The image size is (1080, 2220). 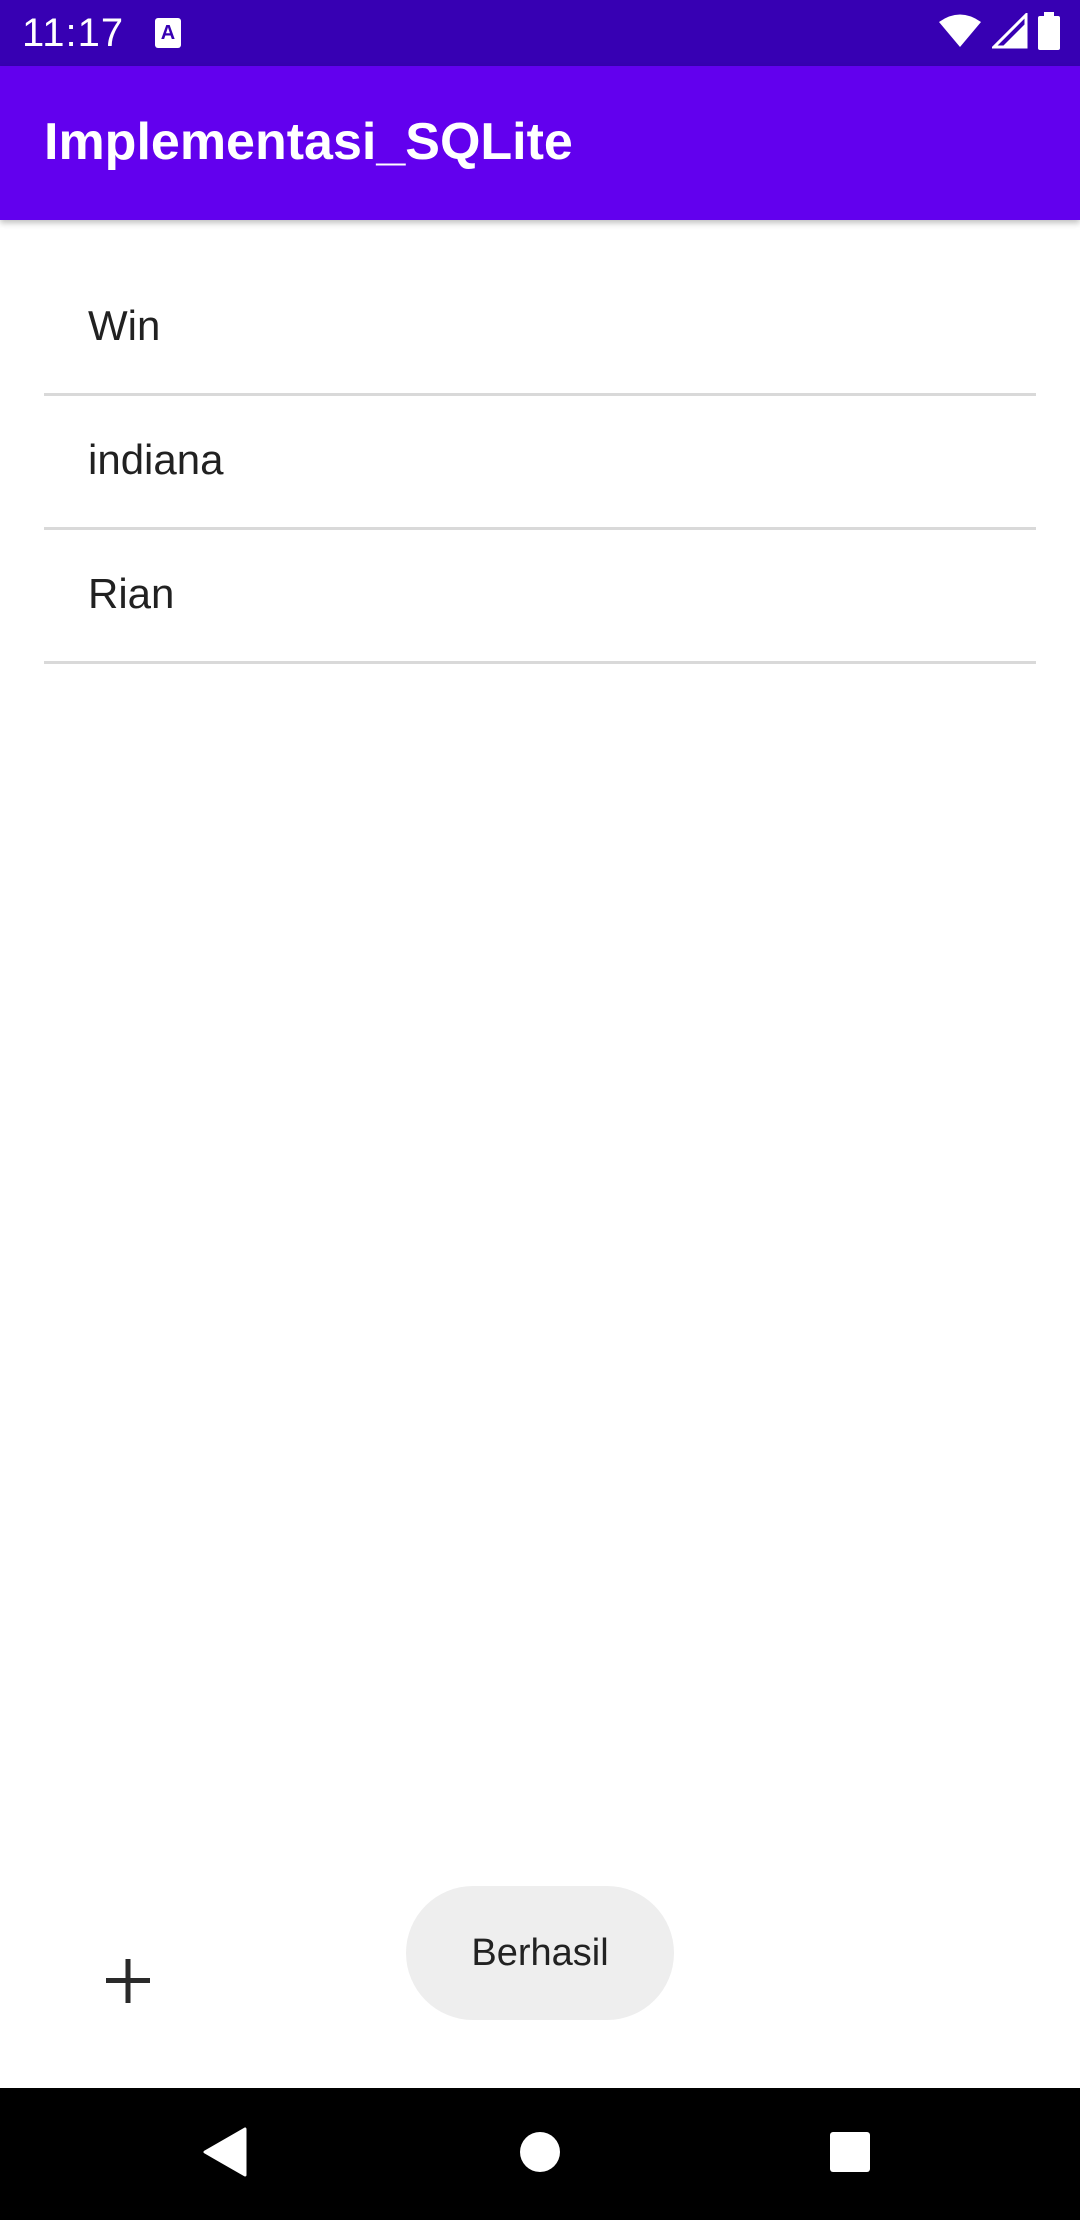 What do you see at coordinates (308, 142) in the screenshot?
I see `app-title: Implementasi_SQLite` at bounding box center [308, 142].